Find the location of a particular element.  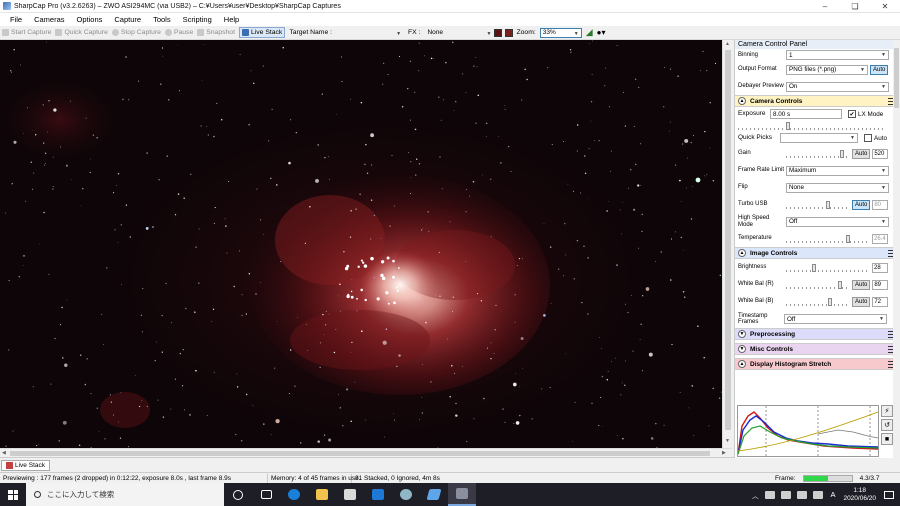

quick-capture-button: Quick Capture is located at coordinates (81, 32).